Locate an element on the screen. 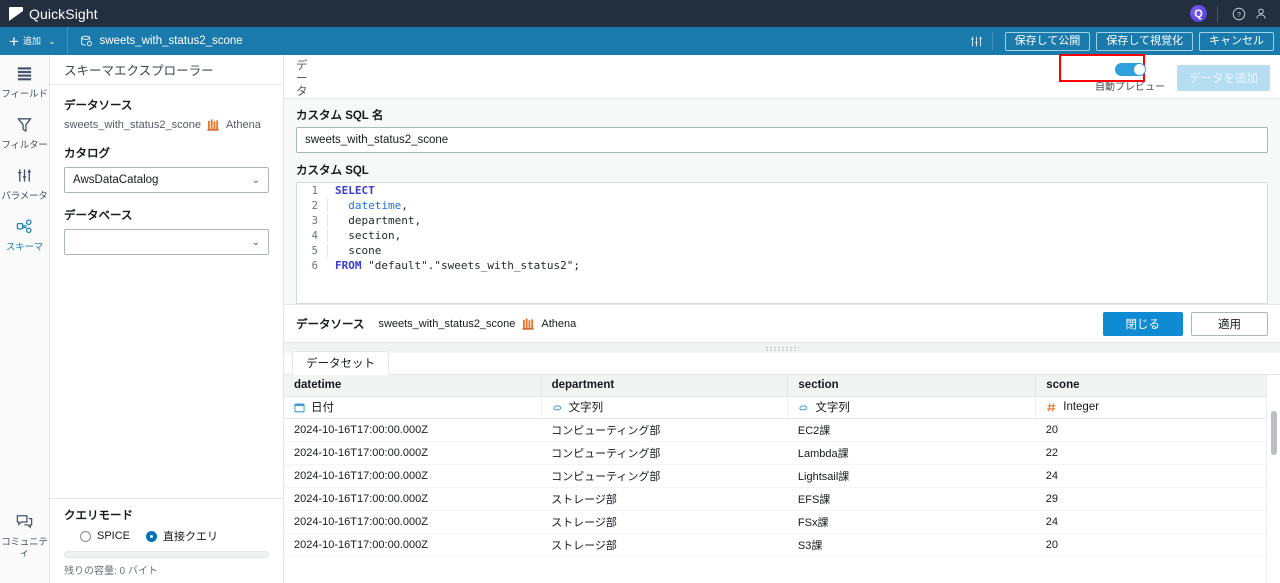  table-cell: FSx課 is located at coordinates (911, 522).